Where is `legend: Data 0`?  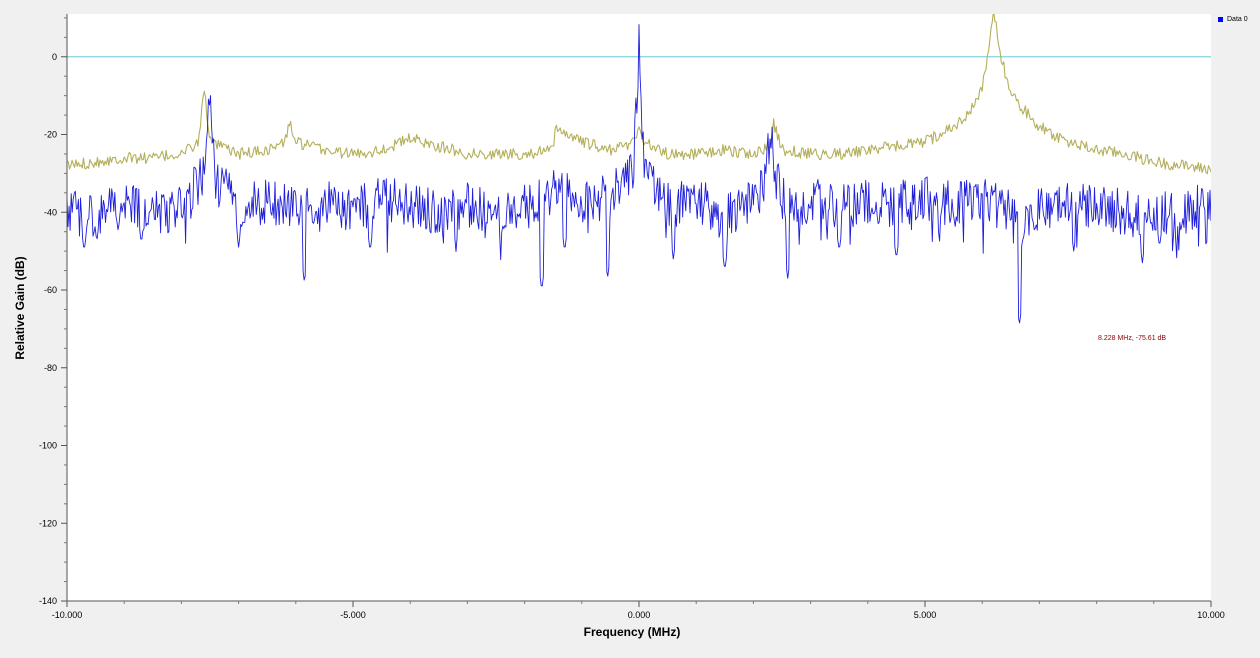
legend: Data 0 is located at coordinates (1233, 19).